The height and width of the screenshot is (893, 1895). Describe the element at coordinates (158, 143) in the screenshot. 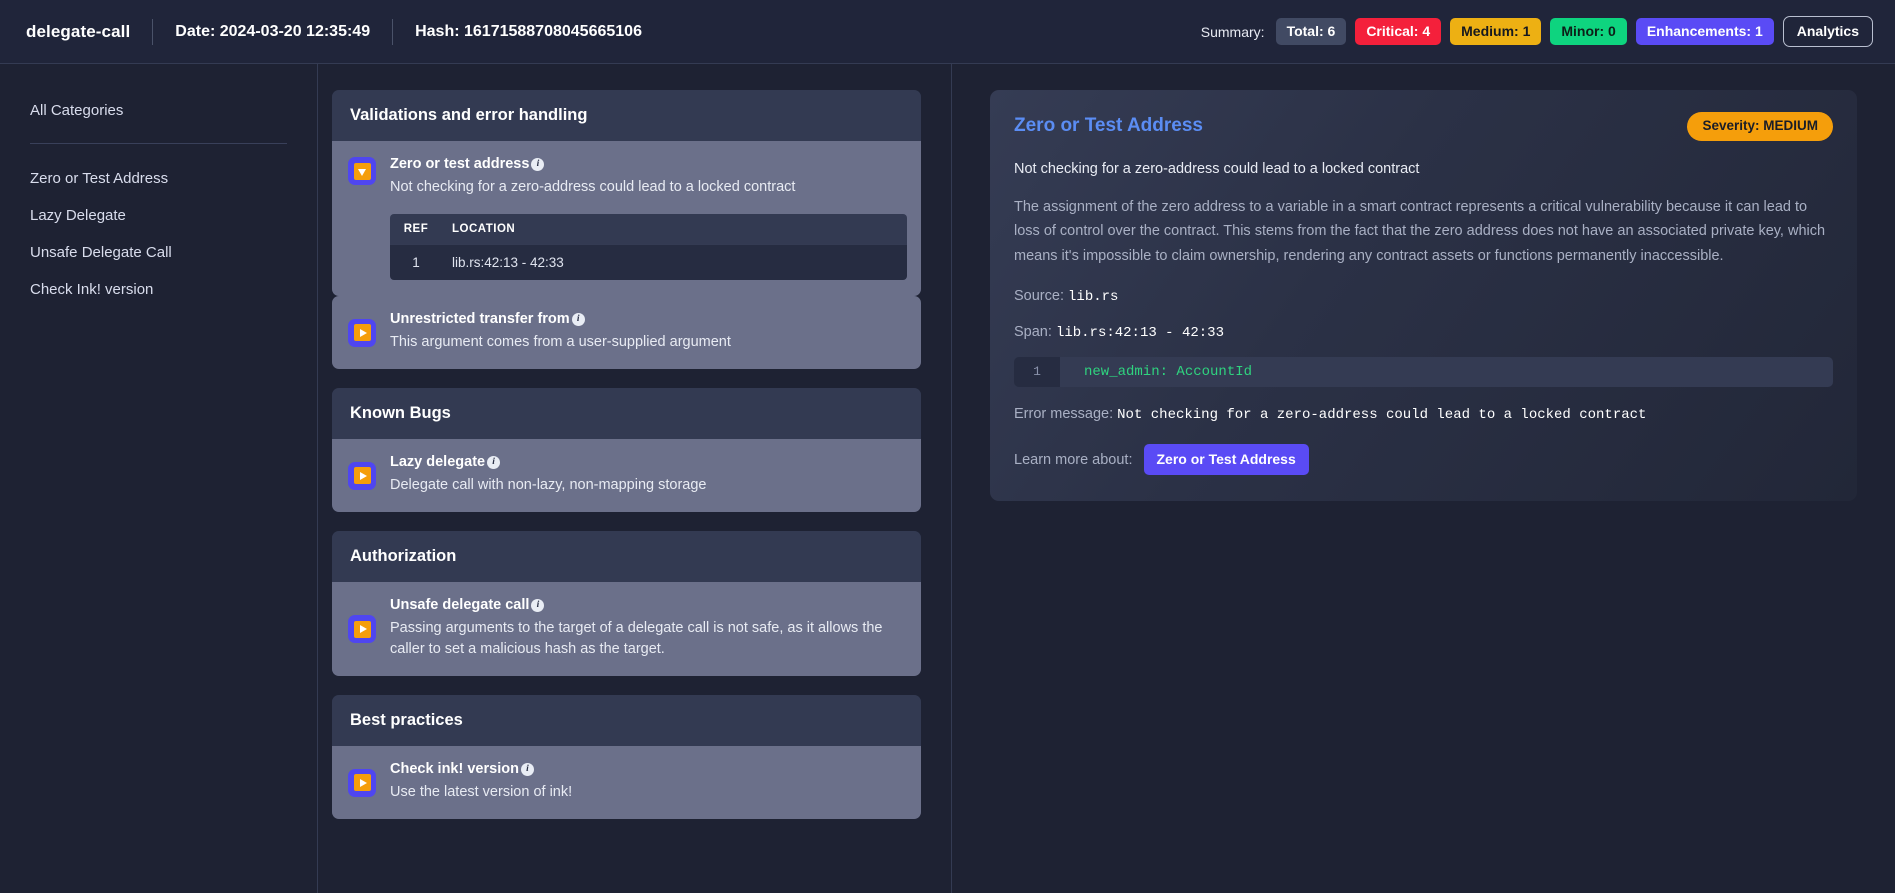

I see `sidebar-divider` at that location.